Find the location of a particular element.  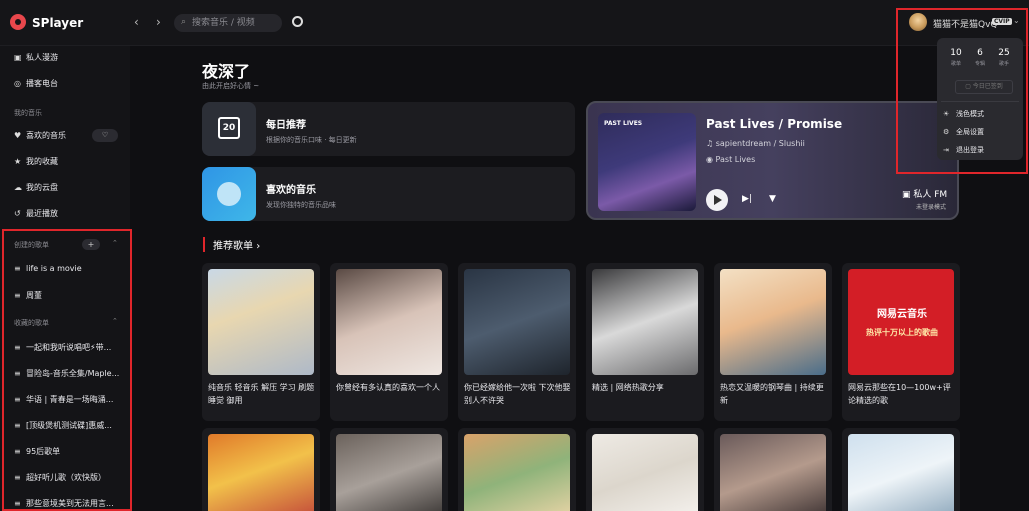

fm-album: ◉ Past Lives is located at coordinates (730, 159).